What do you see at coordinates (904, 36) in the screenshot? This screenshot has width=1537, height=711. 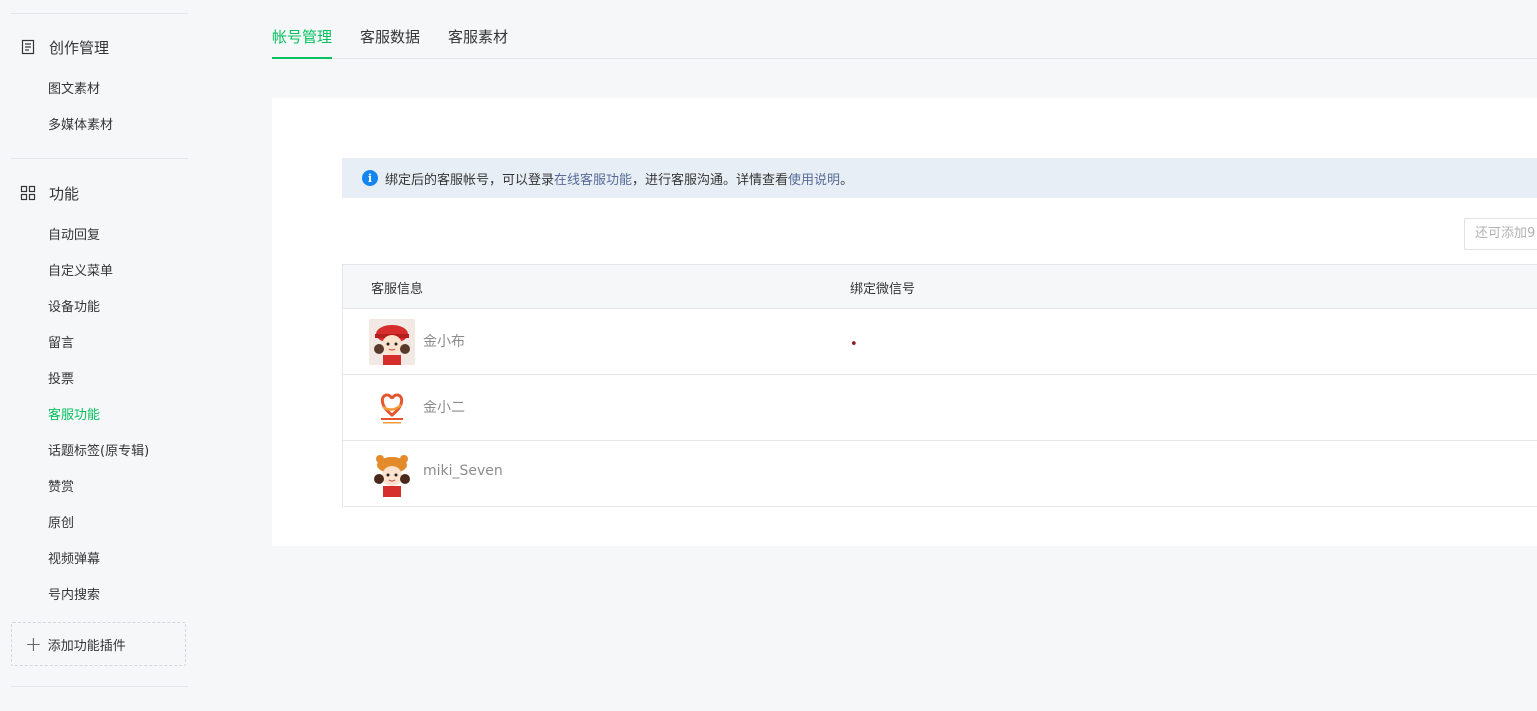 I see `tab-bar: 帐号管理 客服数据 客服素材` at bounding box center [904, 36].